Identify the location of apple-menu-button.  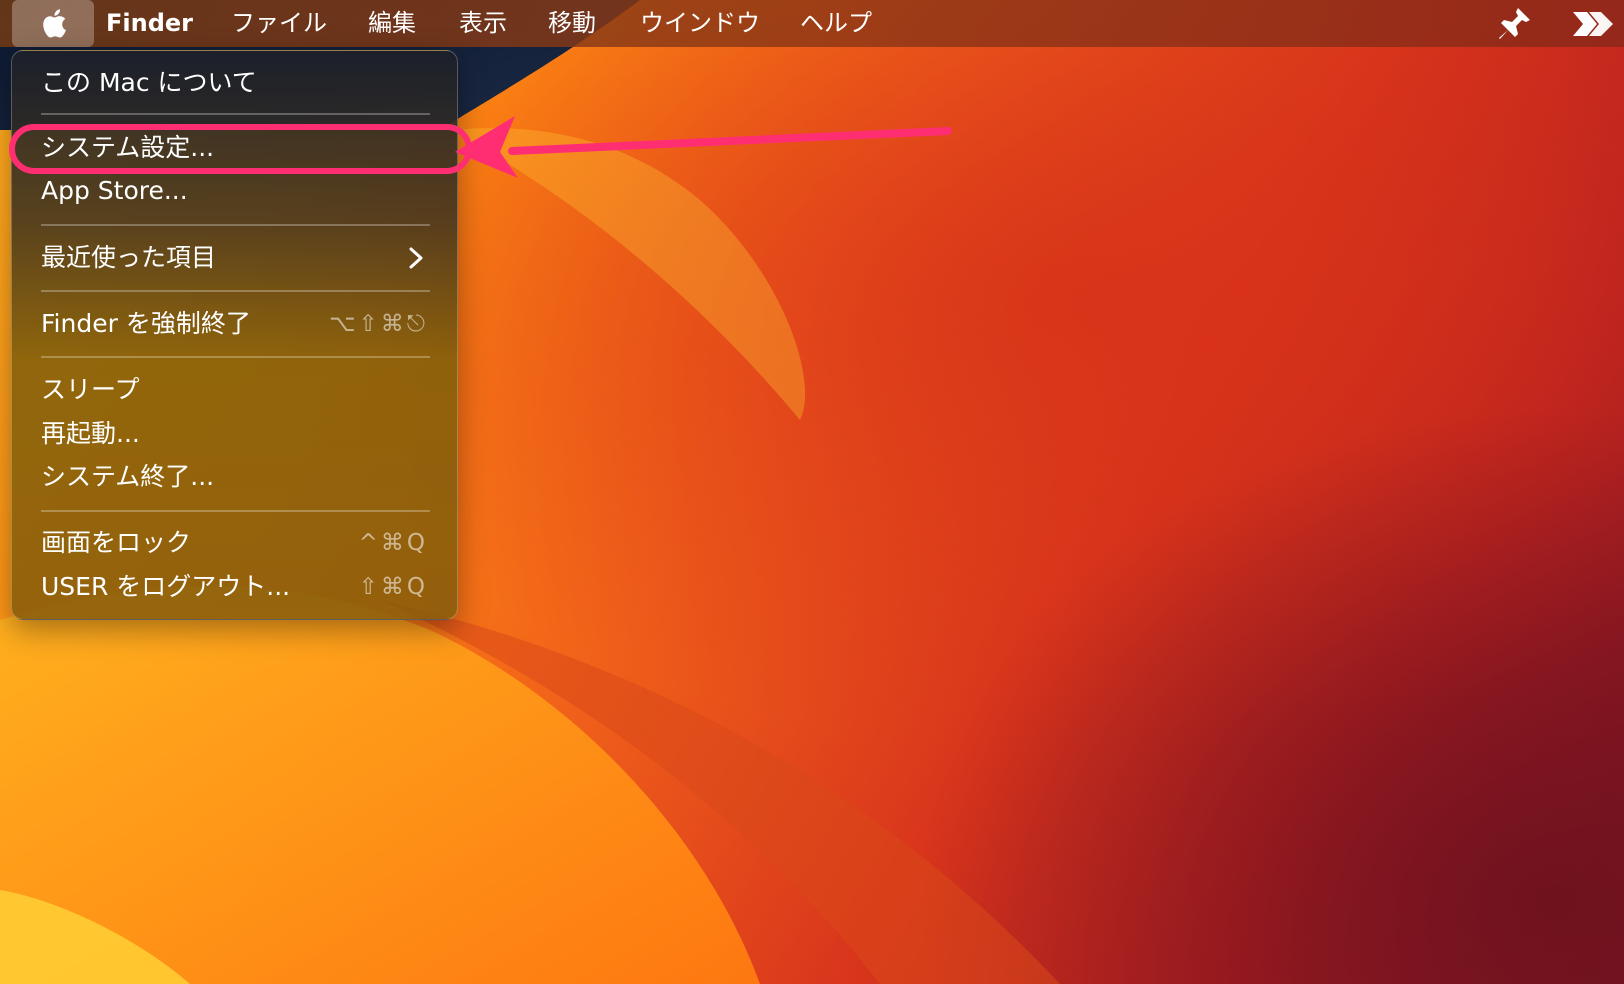
(53, 23).